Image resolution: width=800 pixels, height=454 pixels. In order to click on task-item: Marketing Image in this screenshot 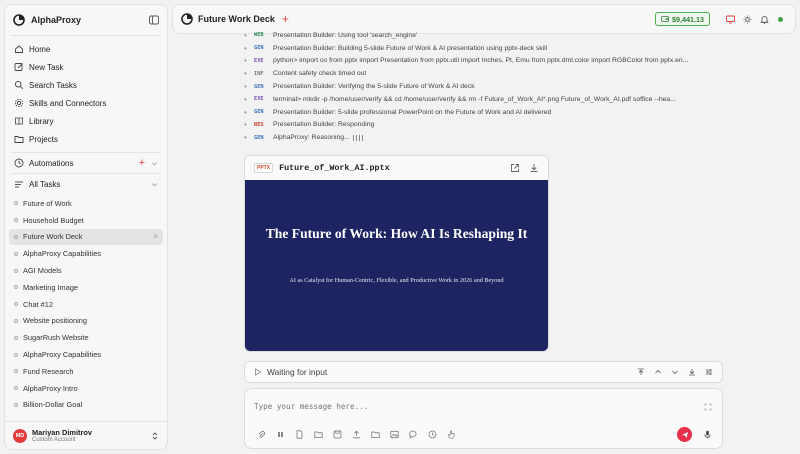, I will do `click(86, 287)`.